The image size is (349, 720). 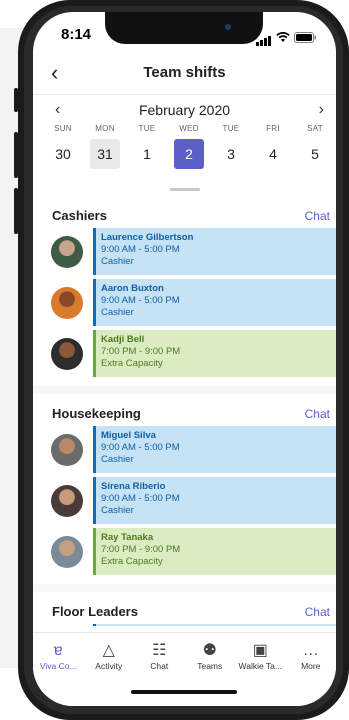 I want to click on teams-icon: ⚉, so click(x=209, y=650).